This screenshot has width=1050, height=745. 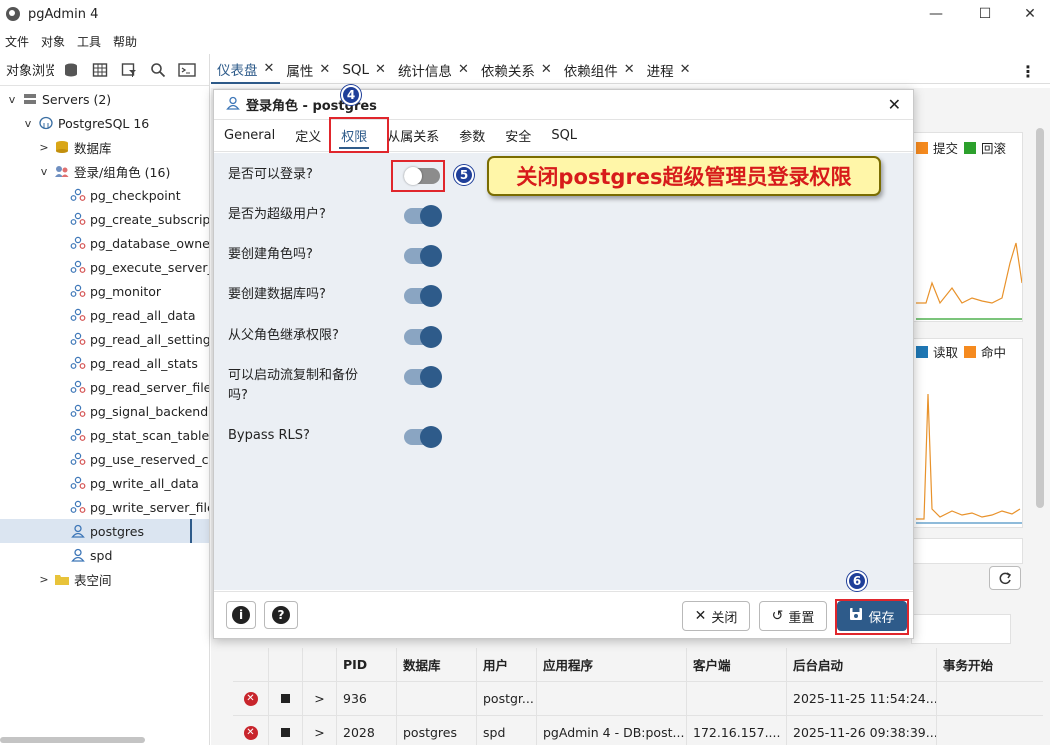 I want to click on table-header-cell: 后台启动, so click(x=862, y=664).